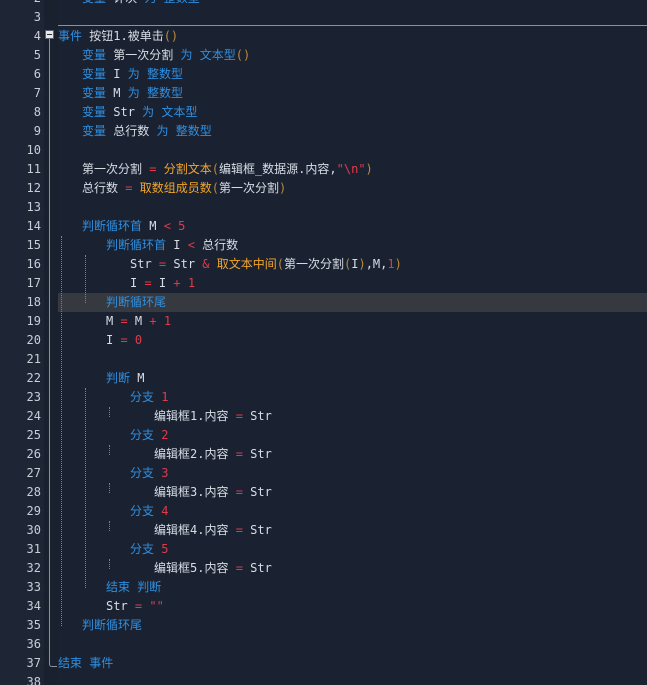  What do you see at coordinates (149, 397) in the screenshot?
I see `code-text: 分支 1` at bounding box center [149, 397].